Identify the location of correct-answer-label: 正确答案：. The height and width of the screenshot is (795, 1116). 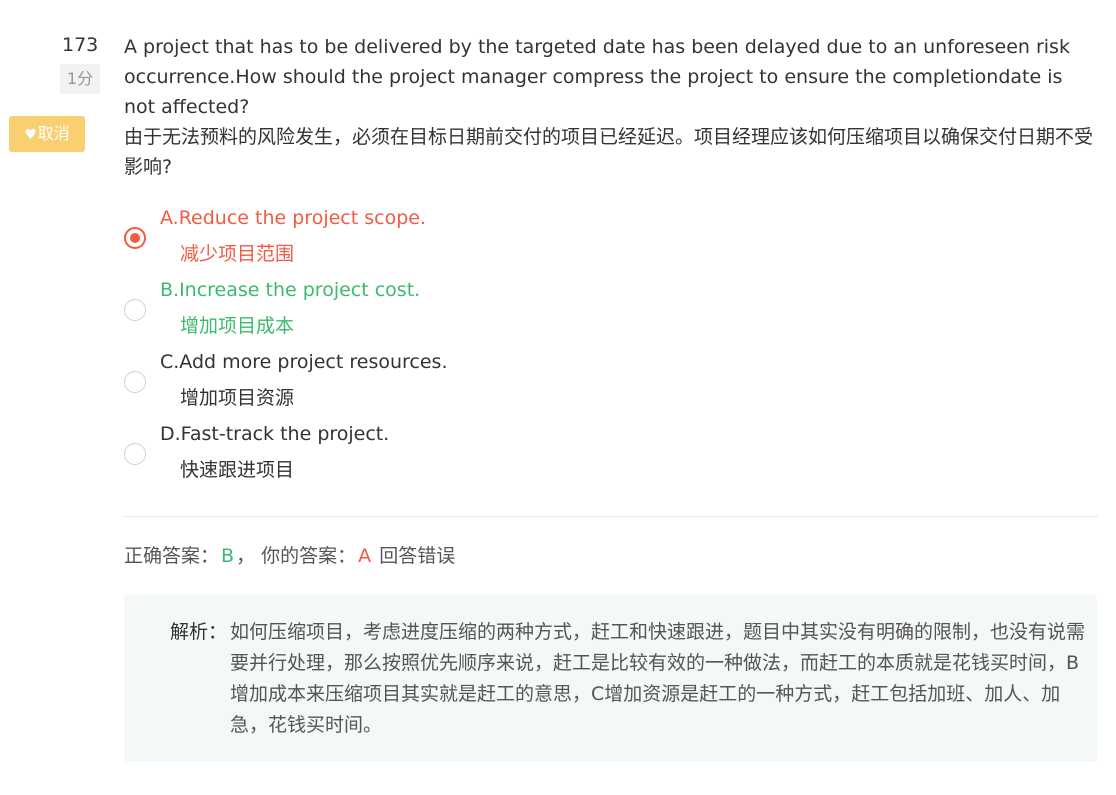
(172, 556).